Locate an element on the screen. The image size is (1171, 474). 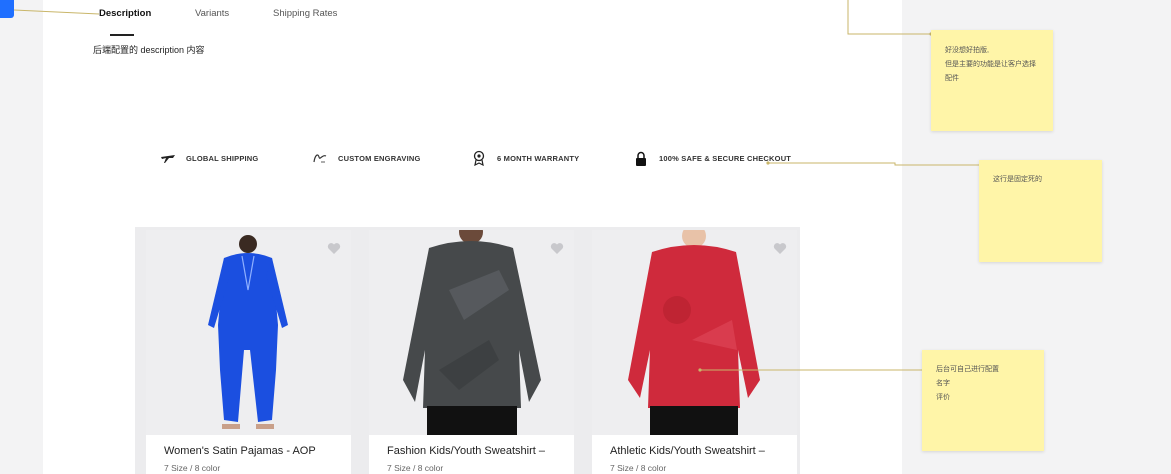
feature-label: CUSTOM ENGRAVING is located at coordinates (379, 158).